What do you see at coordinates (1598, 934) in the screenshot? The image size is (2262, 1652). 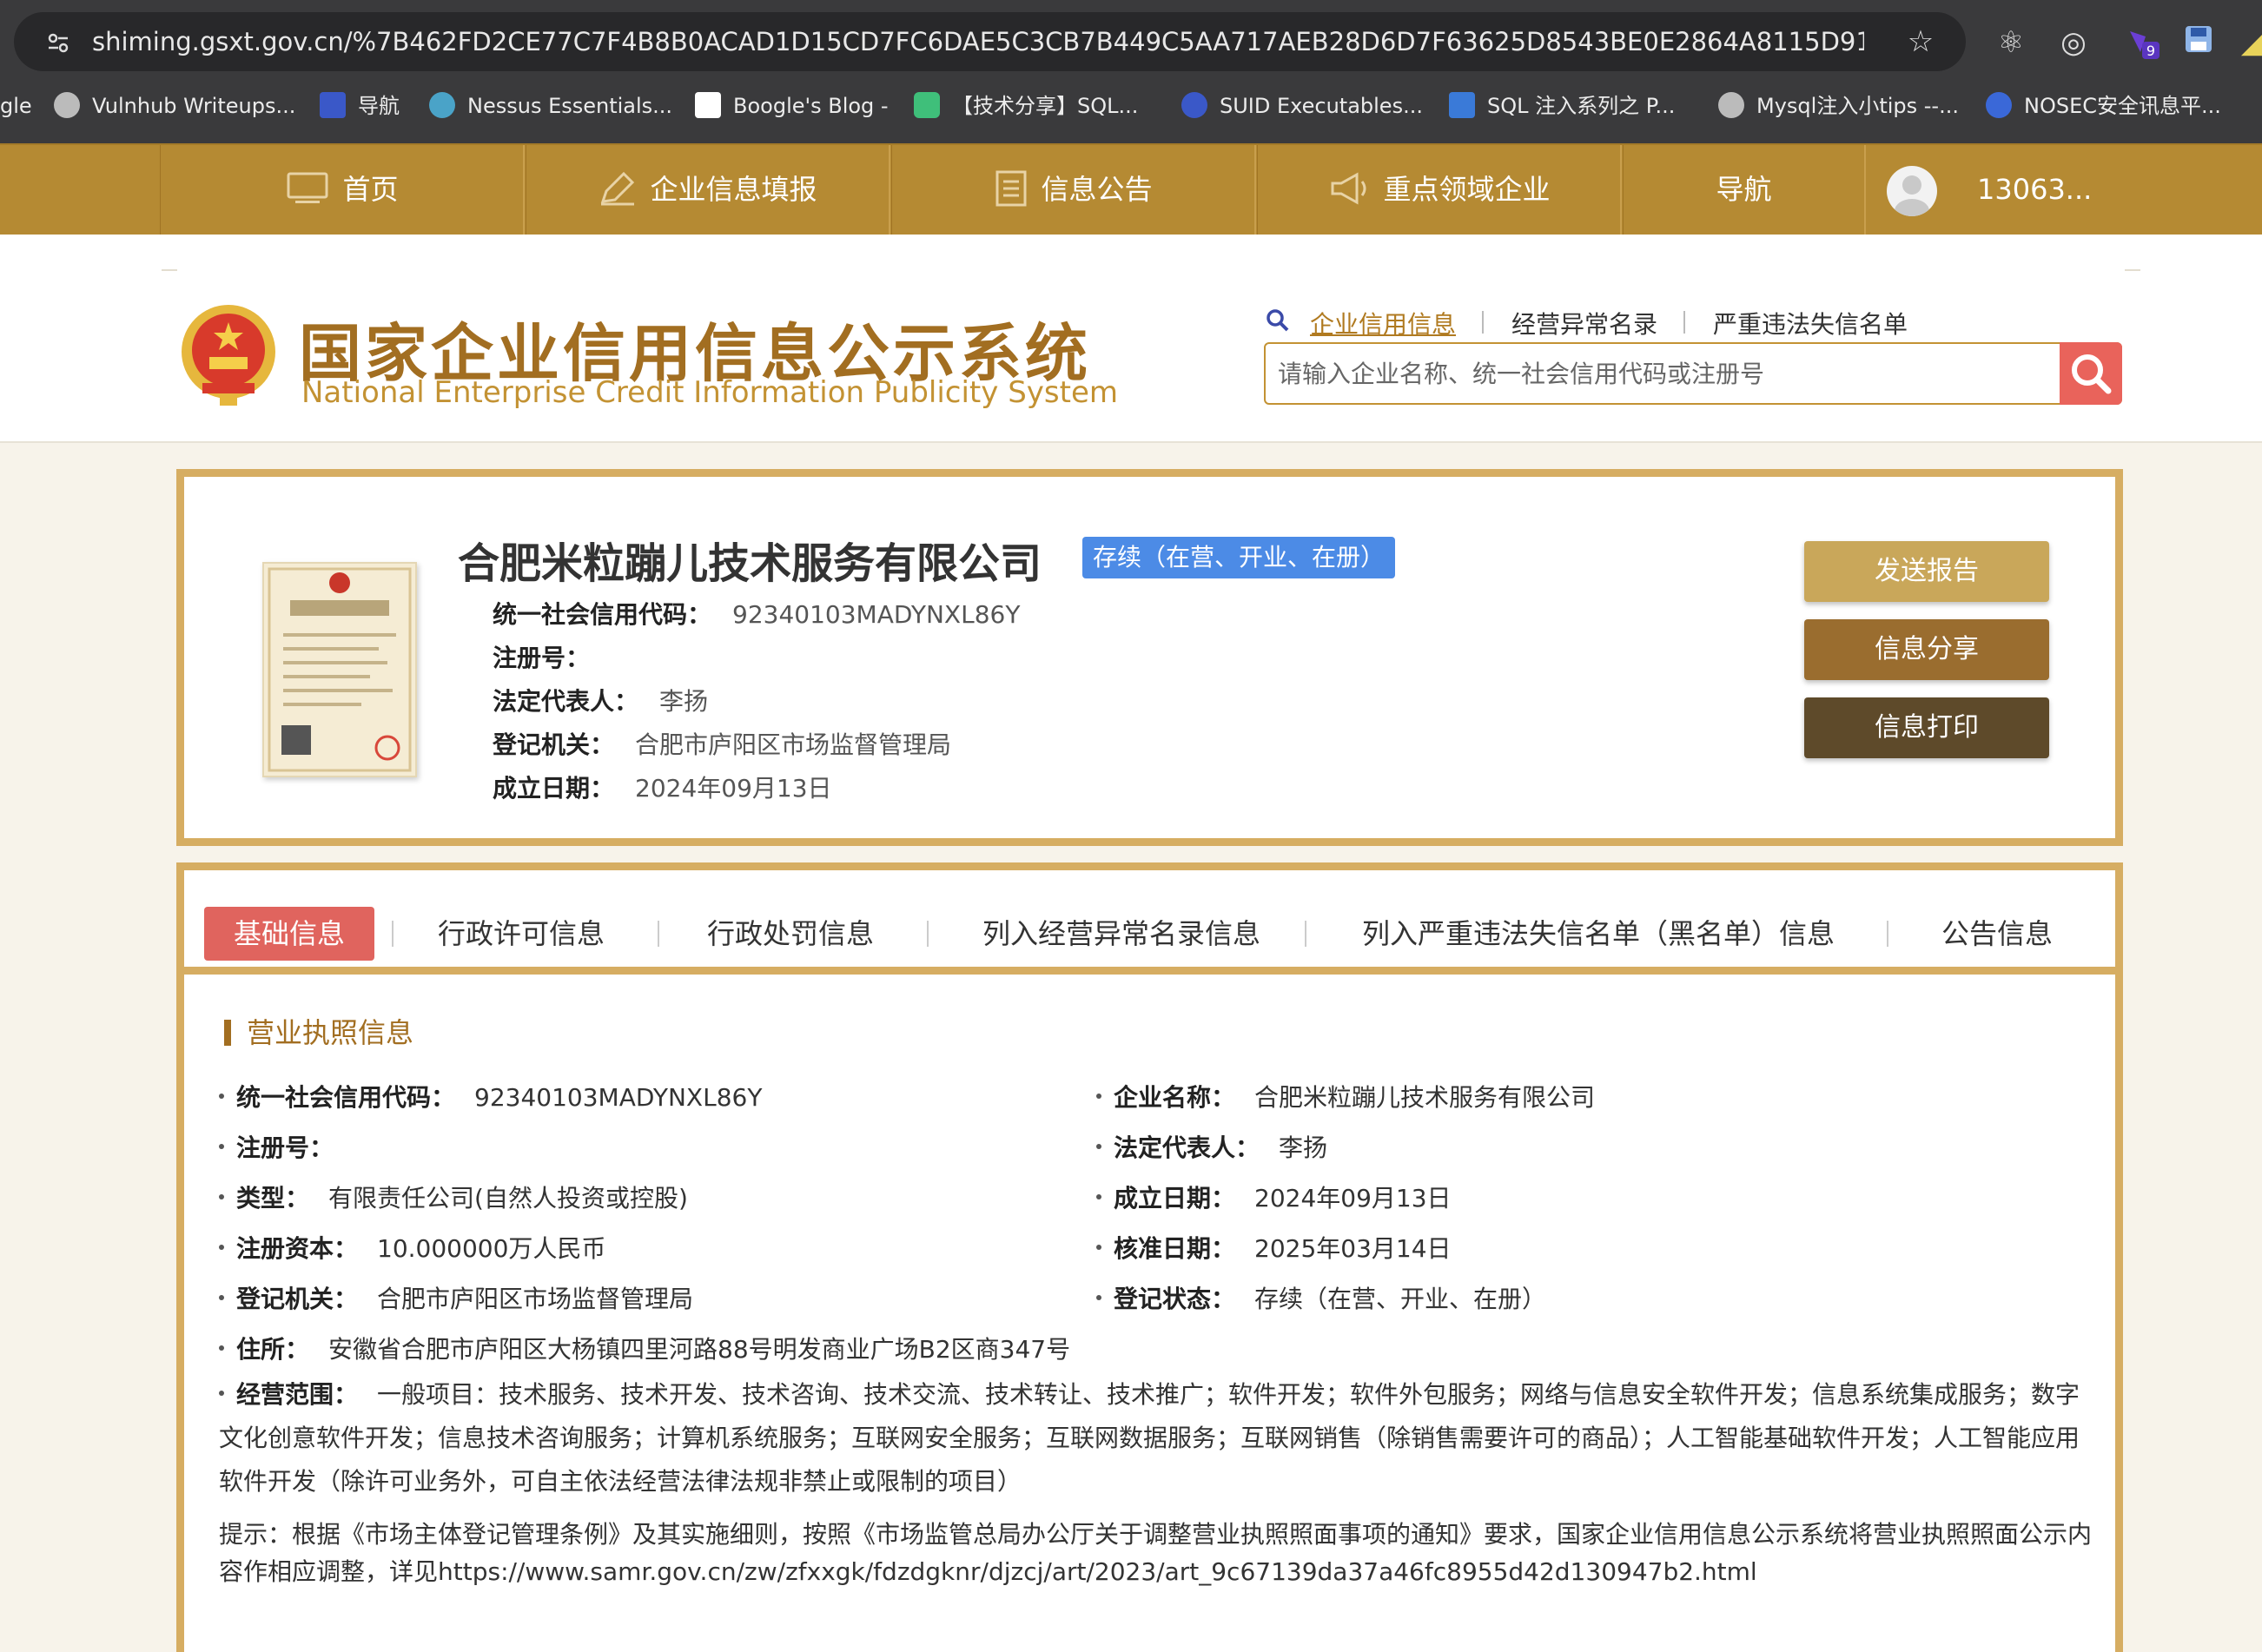 I see `tab-blacklist: 列入严重违法失信名单（黑名单）信息` at bounding box center [1598, 934].